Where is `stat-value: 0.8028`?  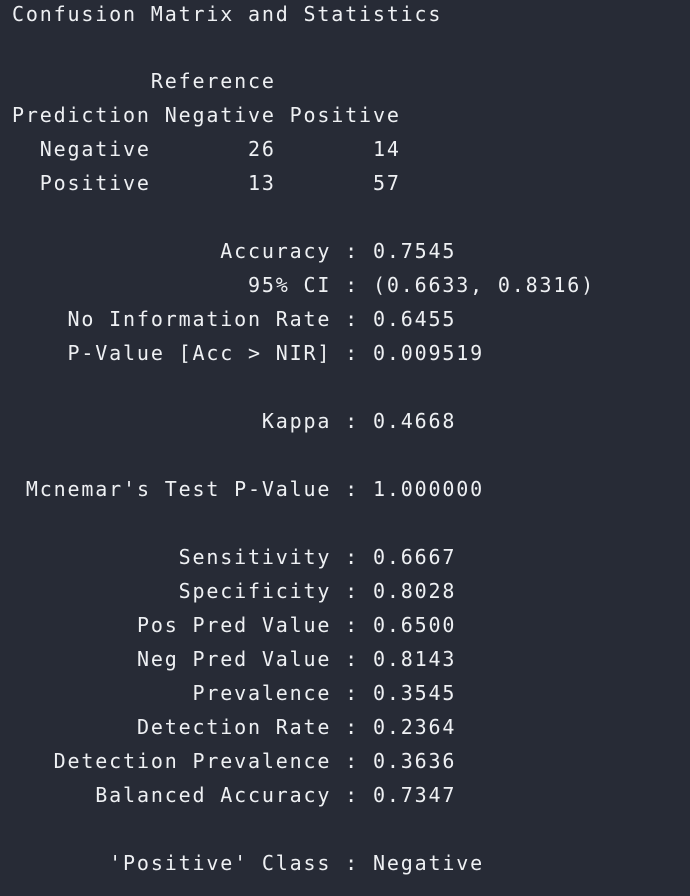 stat-value: 0.8028 is located at coordinates (414, 591).